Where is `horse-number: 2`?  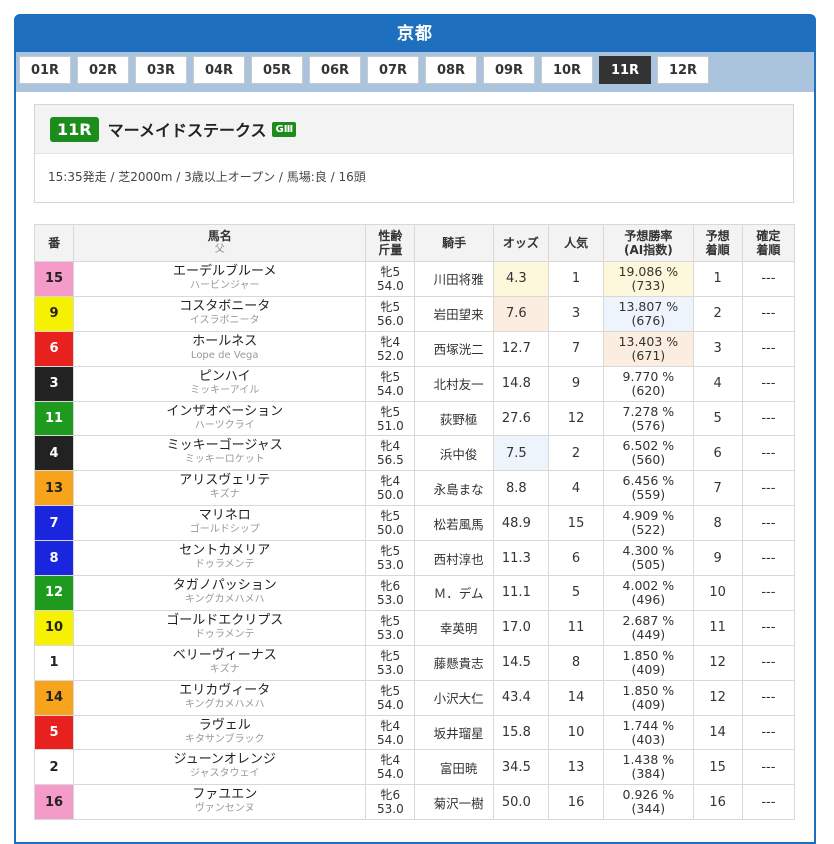
horse-number: 2 is located at coordinates (54, 767).